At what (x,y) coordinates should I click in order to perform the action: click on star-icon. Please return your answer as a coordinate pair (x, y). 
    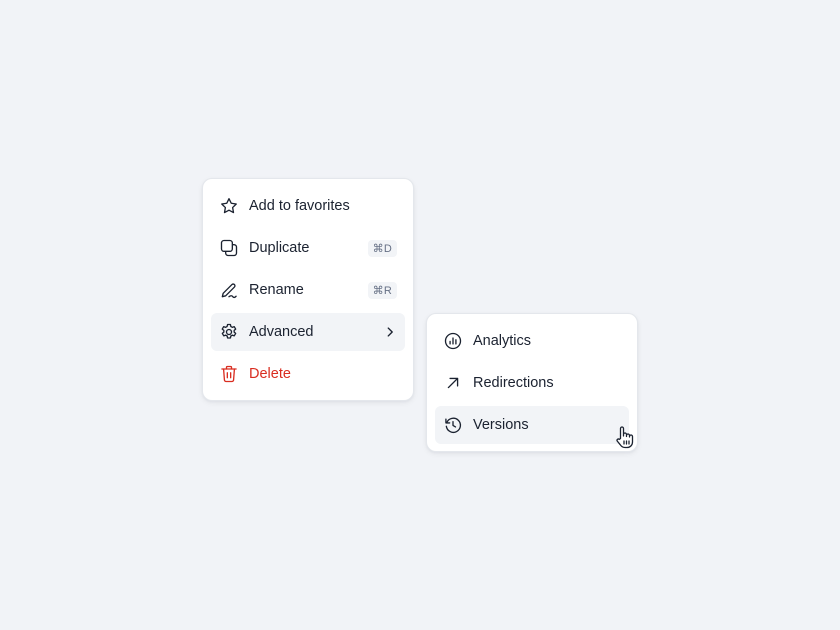
    Looking at the image, I should click on (229, 206).